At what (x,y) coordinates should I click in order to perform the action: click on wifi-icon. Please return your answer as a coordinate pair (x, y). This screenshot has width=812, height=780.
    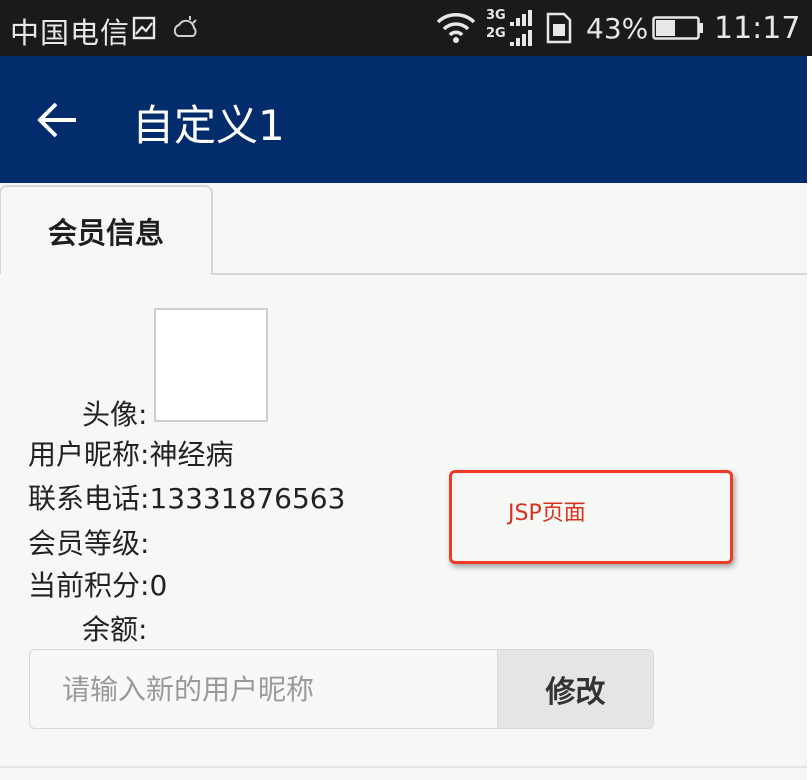
    Looking at the image, I should click on (456, 28).